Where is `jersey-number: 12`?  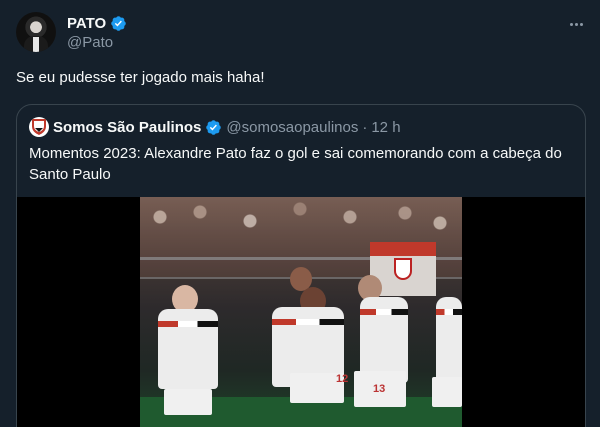 jersey-number: 12 is located at coordinates (342, 379).